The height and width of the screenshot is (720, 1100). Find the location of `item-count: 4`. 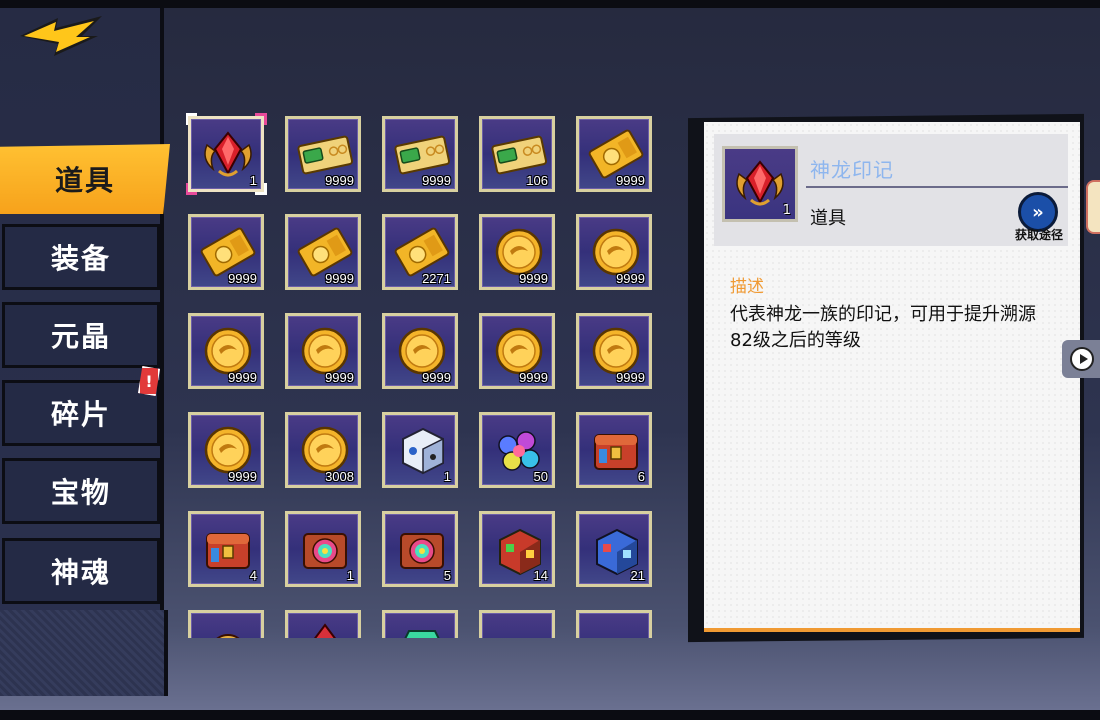

item-count: 4 is located at coordinates (253, 575).